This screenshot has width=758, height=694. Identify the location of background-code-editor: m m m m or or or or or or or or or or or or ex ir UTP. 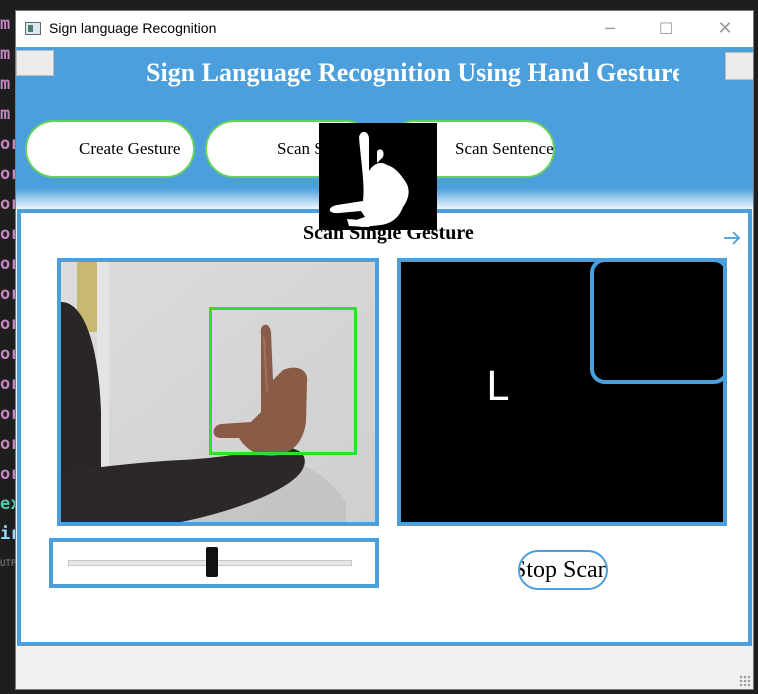
(8, 347).